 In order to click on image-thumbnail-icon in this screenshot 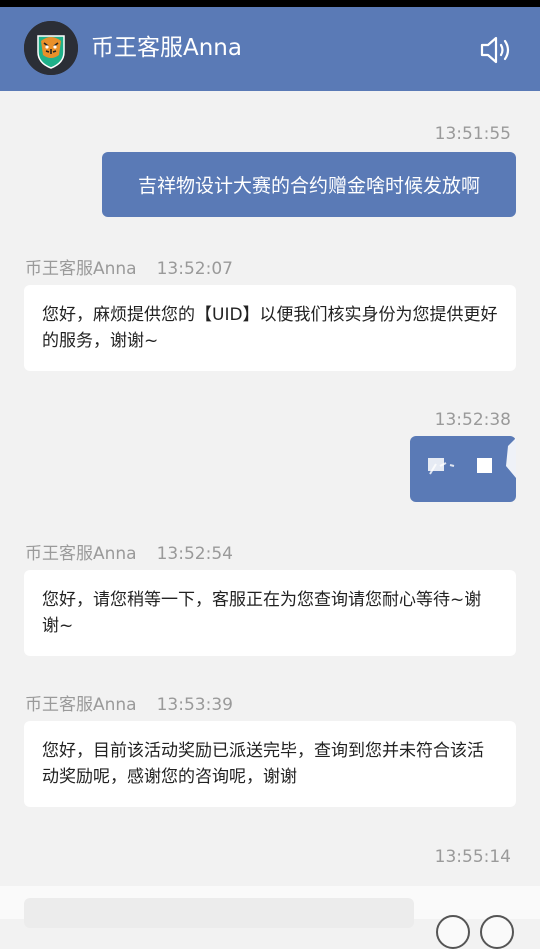, I will do `click(472, 458)`.